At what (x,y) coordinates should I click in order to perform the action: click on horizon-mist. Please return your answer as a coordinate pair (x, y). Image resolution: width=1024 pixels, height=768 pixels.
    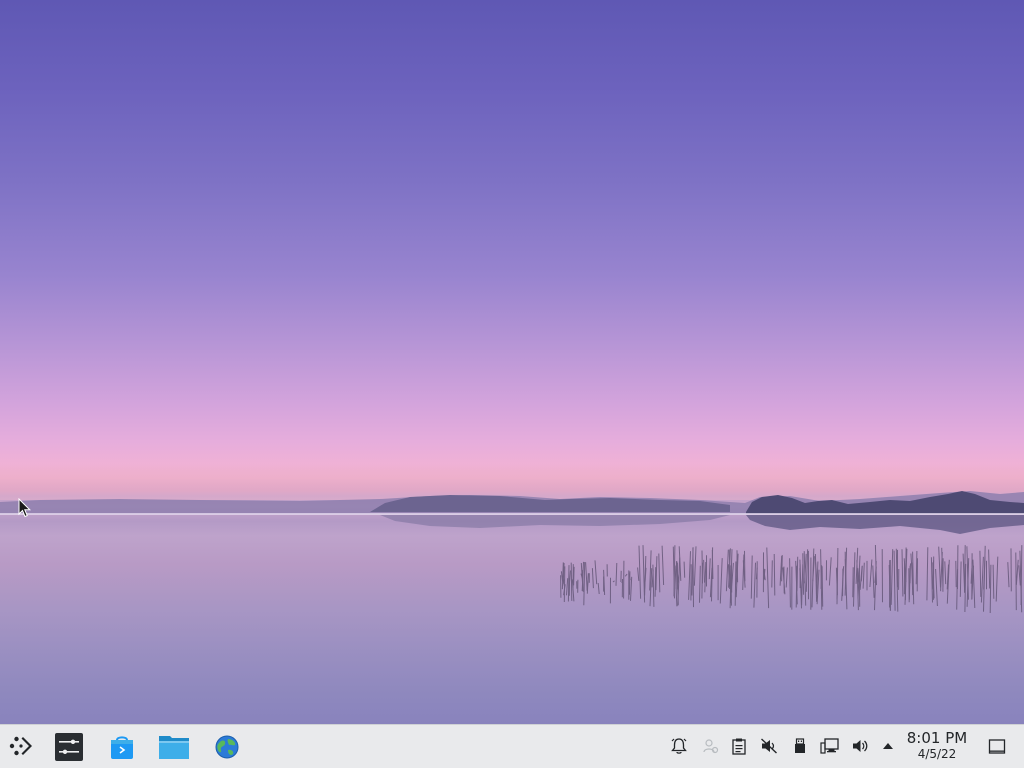
    Looking at the image, I should click on (512, 477).